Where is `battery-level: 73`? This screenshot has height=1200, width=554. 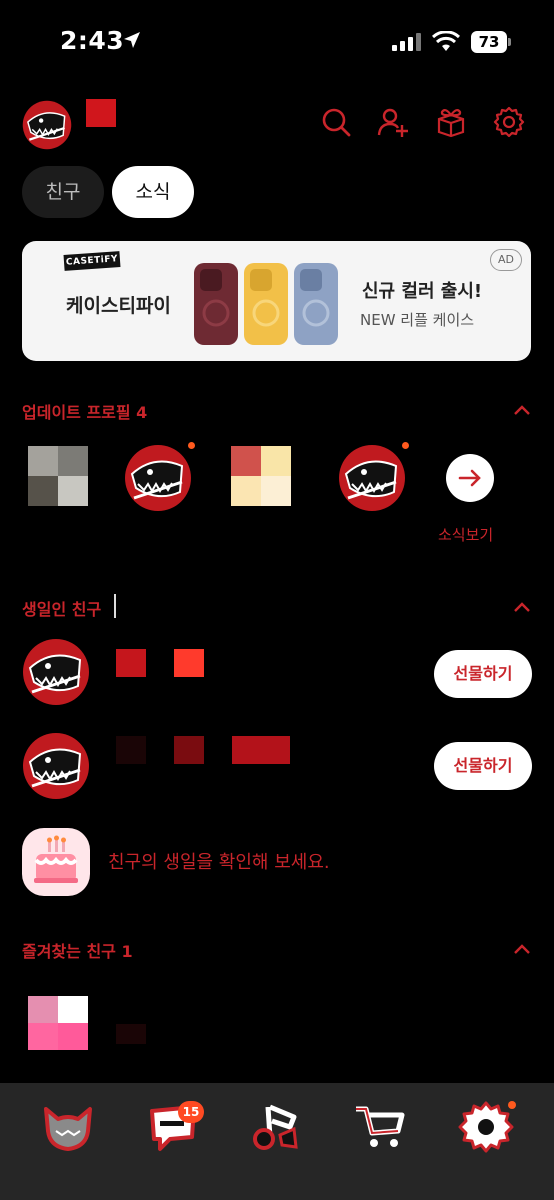
battery-level: 73 is located at coordinates (489, 42).